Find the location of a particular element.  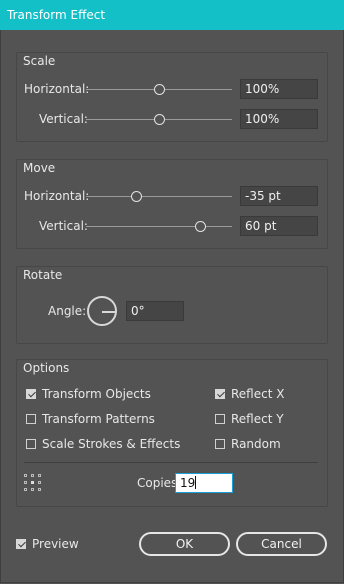

cancel-button: Cancel is located at coordinates (281, 544).